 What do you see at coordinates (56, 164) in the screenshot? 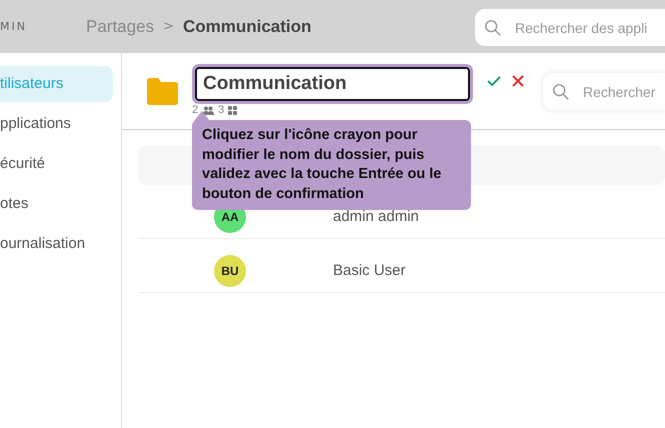
I see `sidebar-item: écurité` at bounding box center [56, 164].